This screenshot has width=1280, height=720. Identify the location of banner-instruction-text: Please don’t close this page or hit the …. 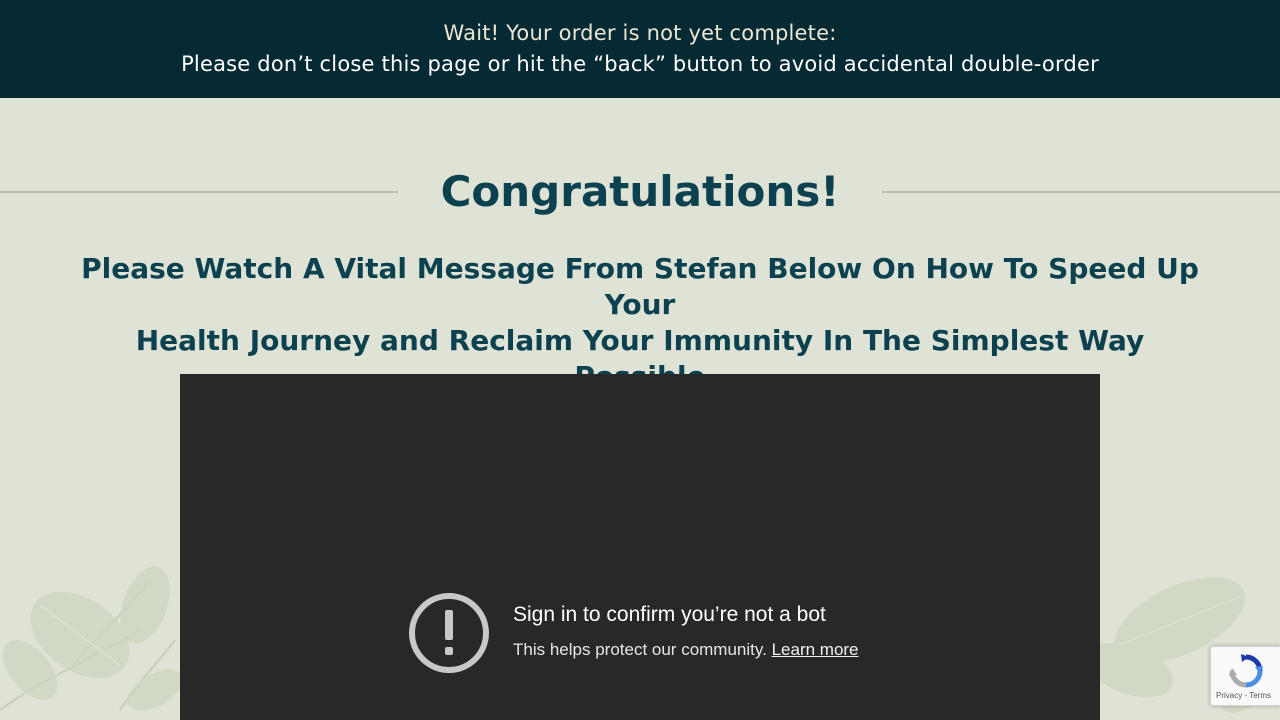
(640, 64).